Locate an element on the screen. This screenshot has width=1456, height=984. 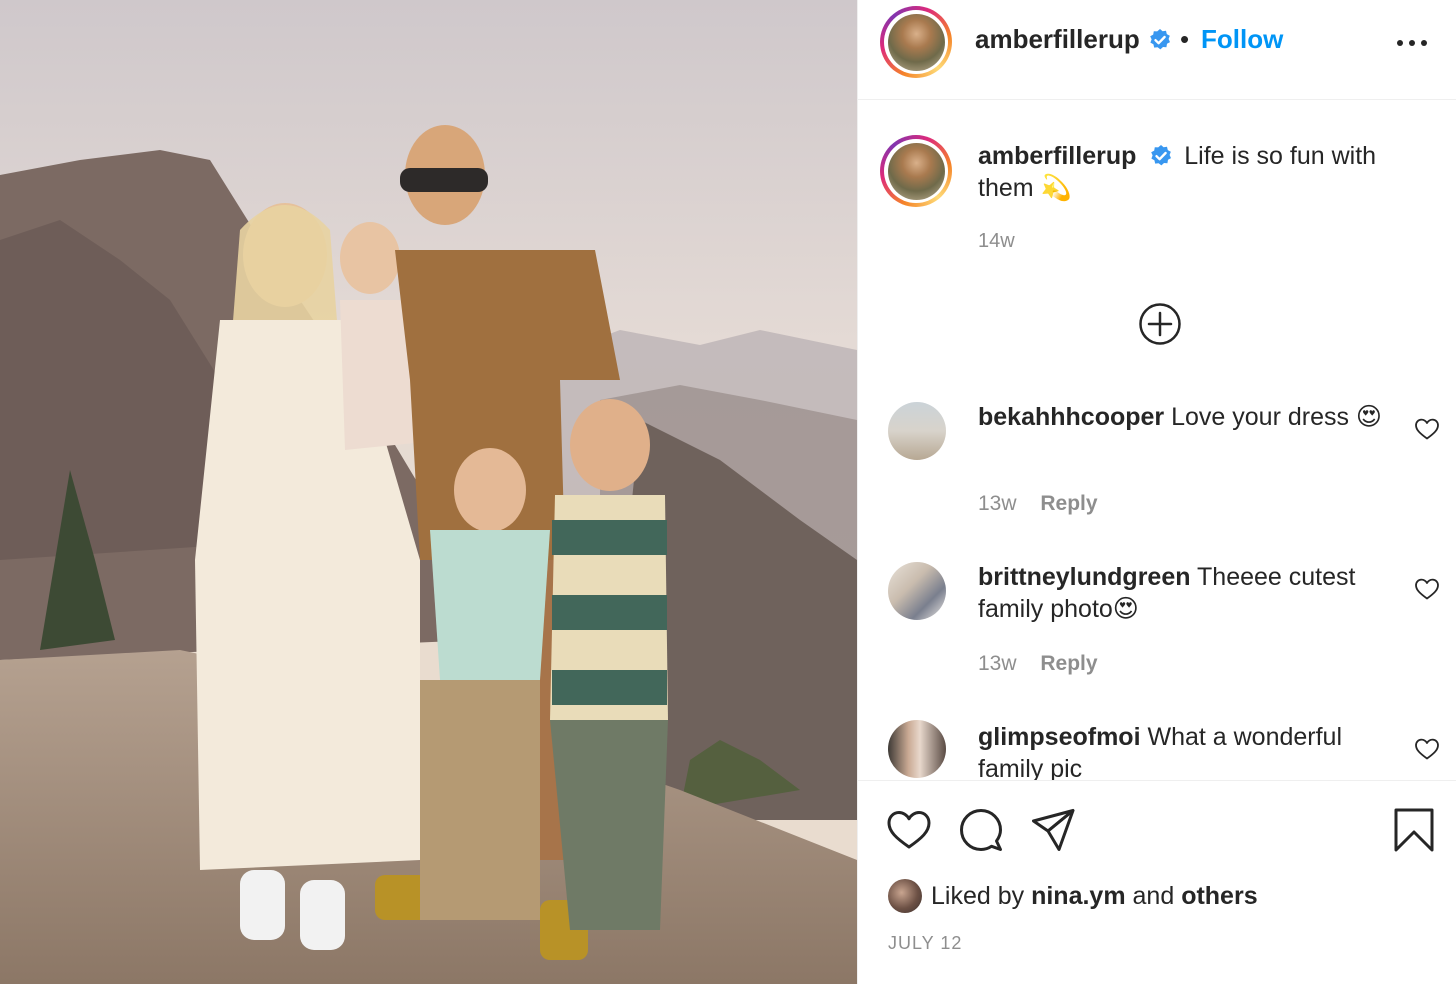
likes-summary: Liked by nina.ym and others is located at coordinates (1073, 896).